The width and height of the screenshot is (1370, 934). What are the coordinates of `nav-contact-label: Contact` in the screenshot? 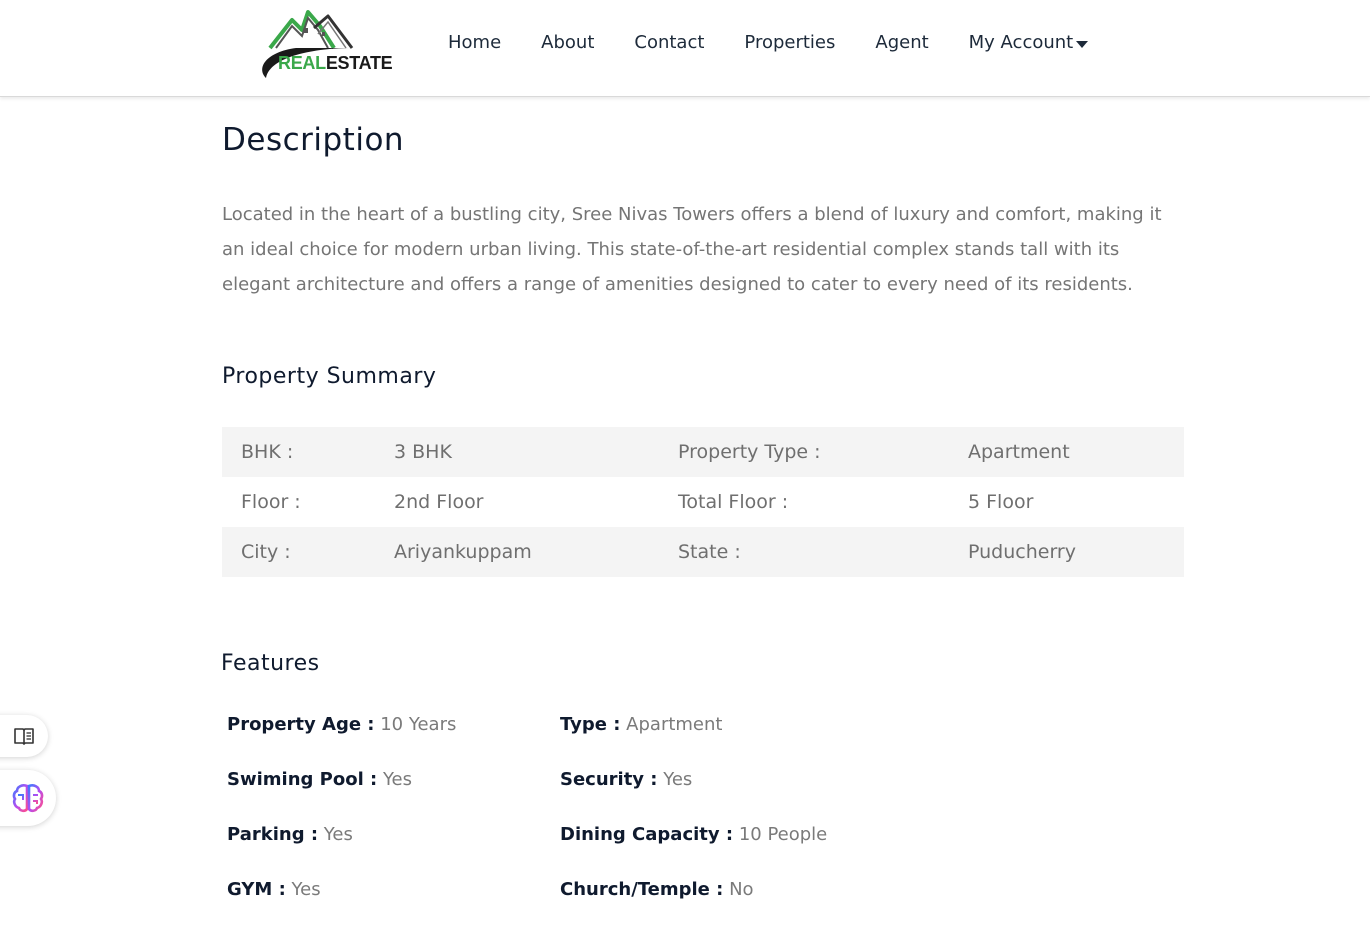 It's located at (669, 42).